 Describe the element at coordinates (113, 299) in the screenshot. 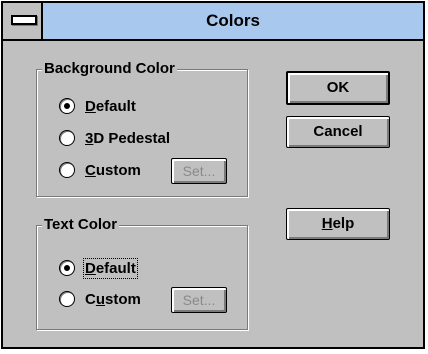

I see `text-custom-label: Custom` at that location.